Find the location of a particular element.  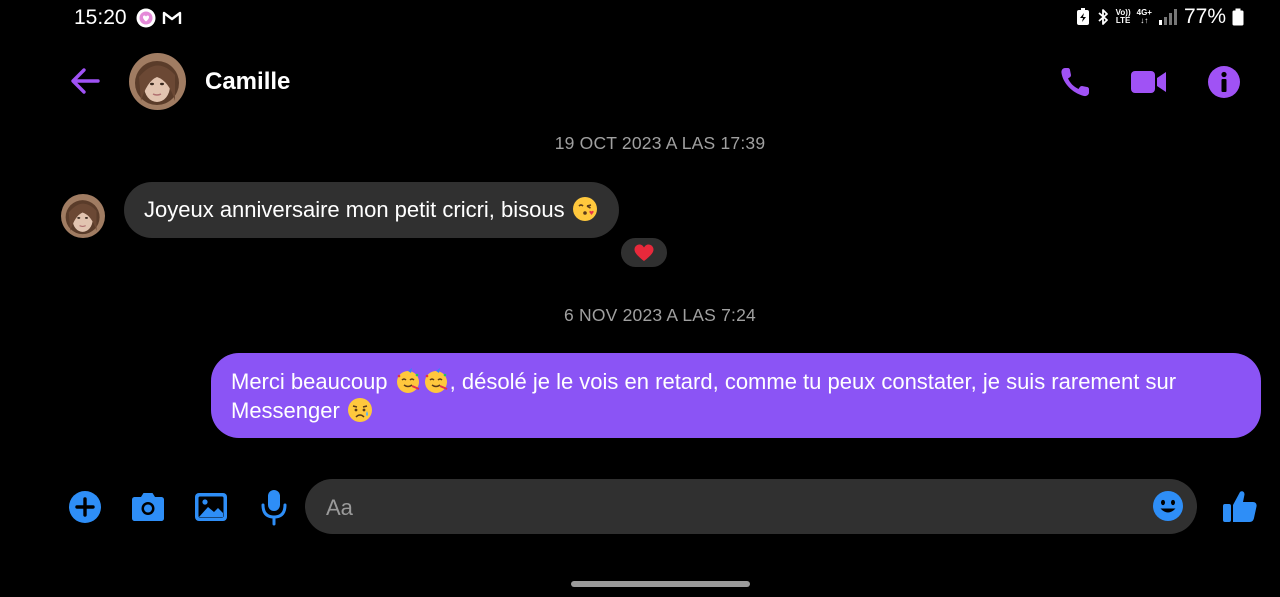

emoji-smiley-icon is located at coordinates (1168, 506).